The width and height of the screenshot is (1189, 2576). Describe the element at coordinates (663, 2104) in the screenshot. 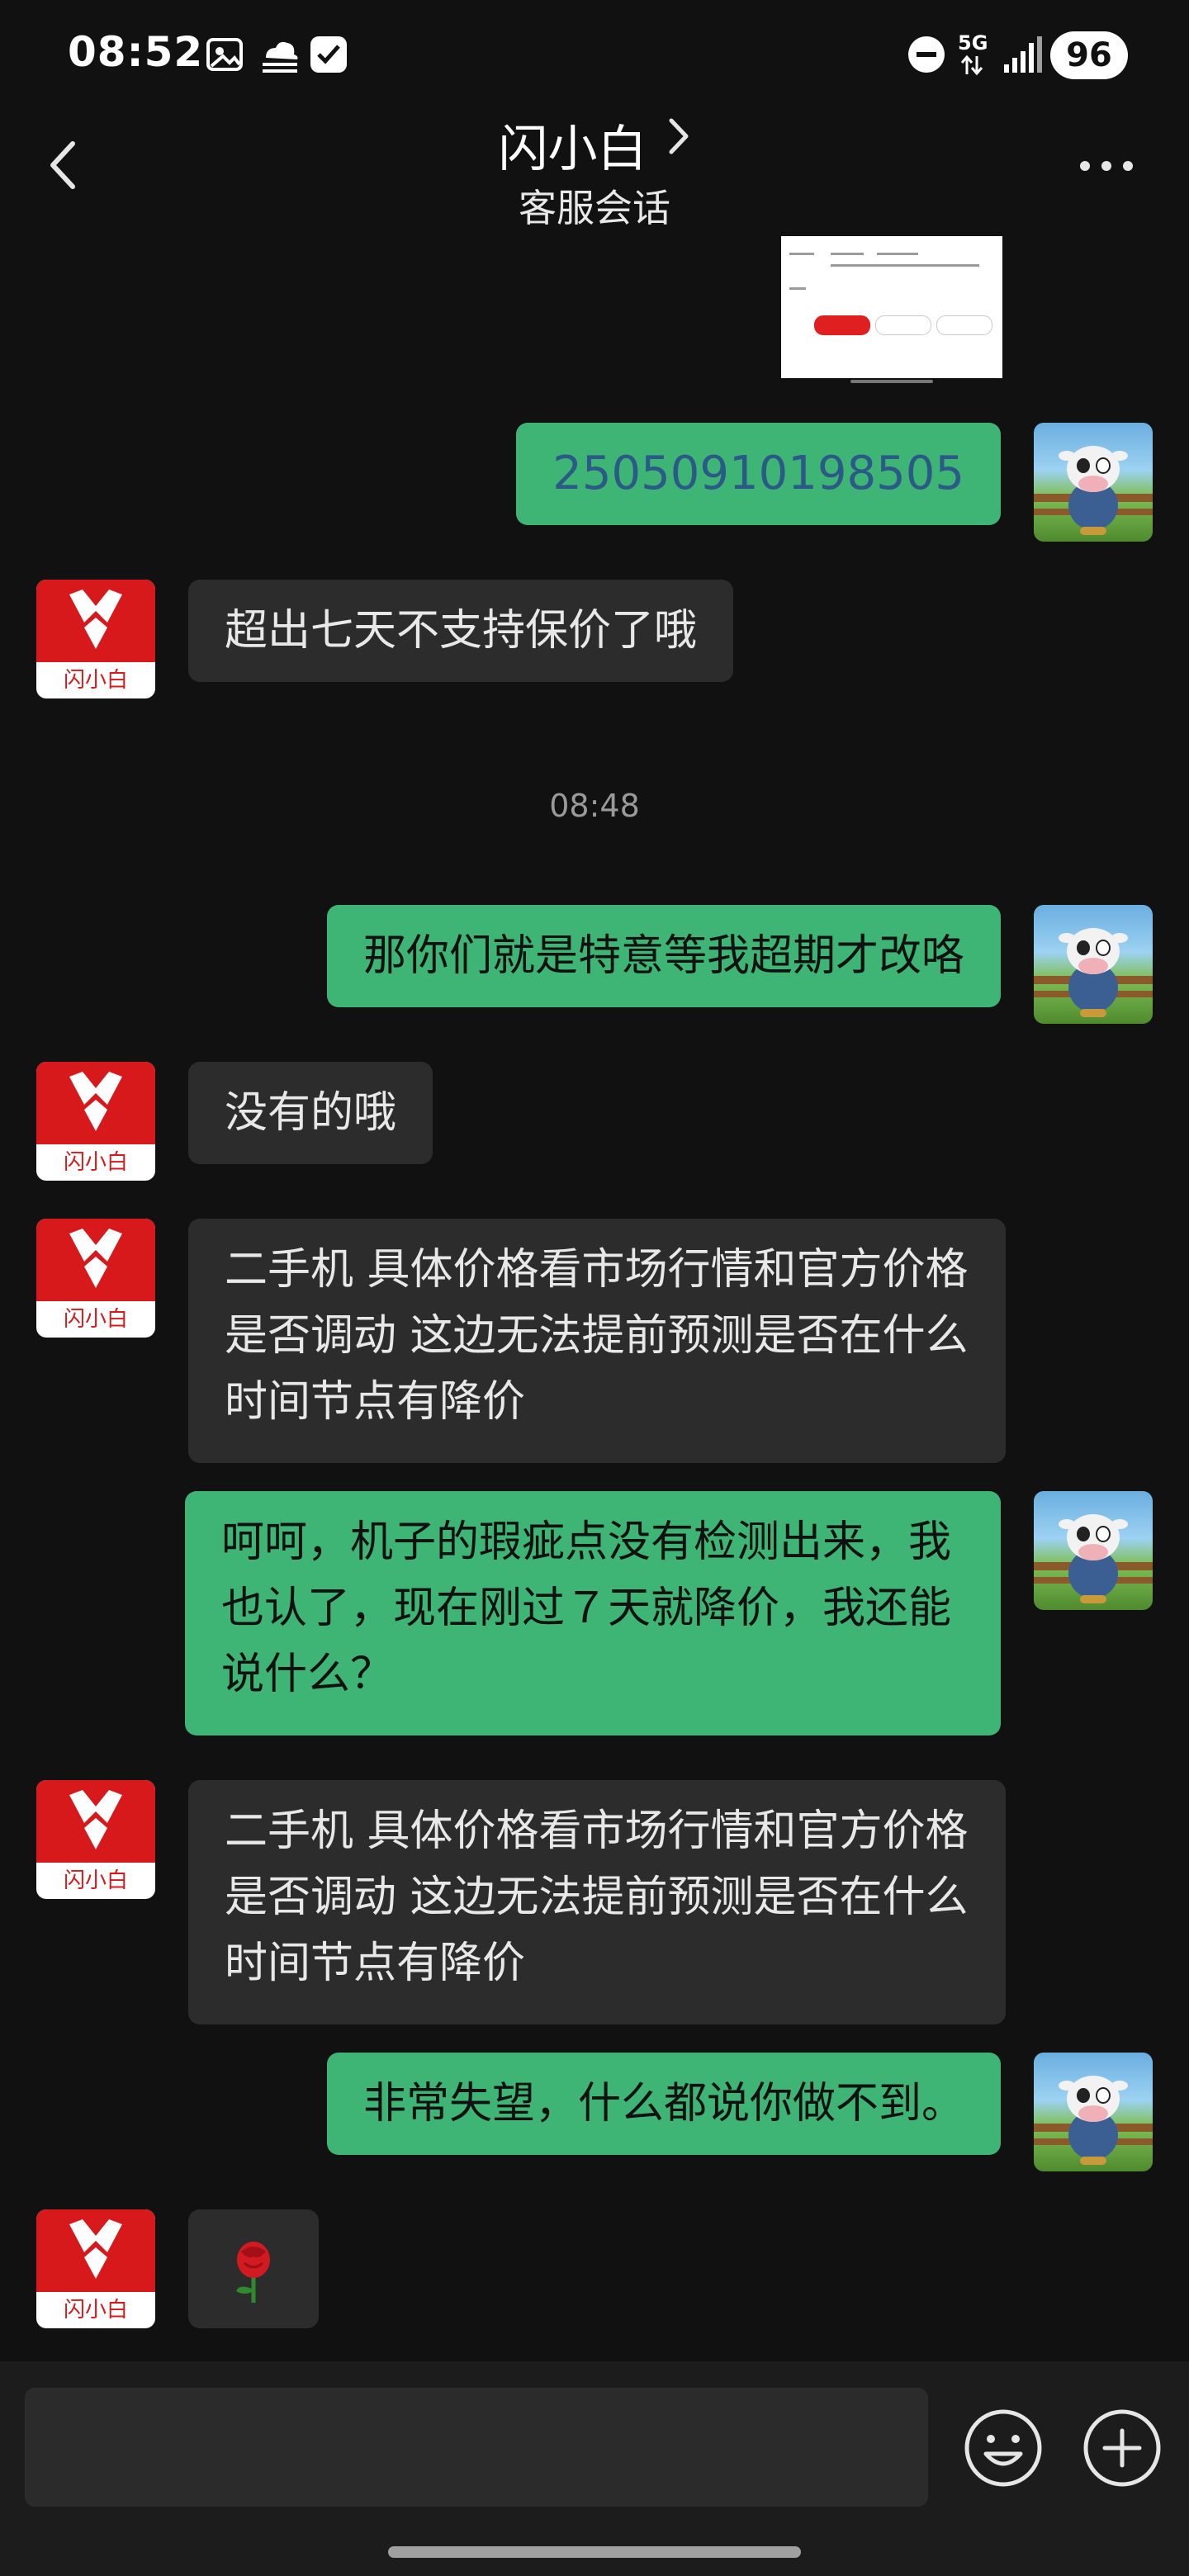

I see `sent-message-bubble: 非常失望，什么都说你做不到。` at that location.